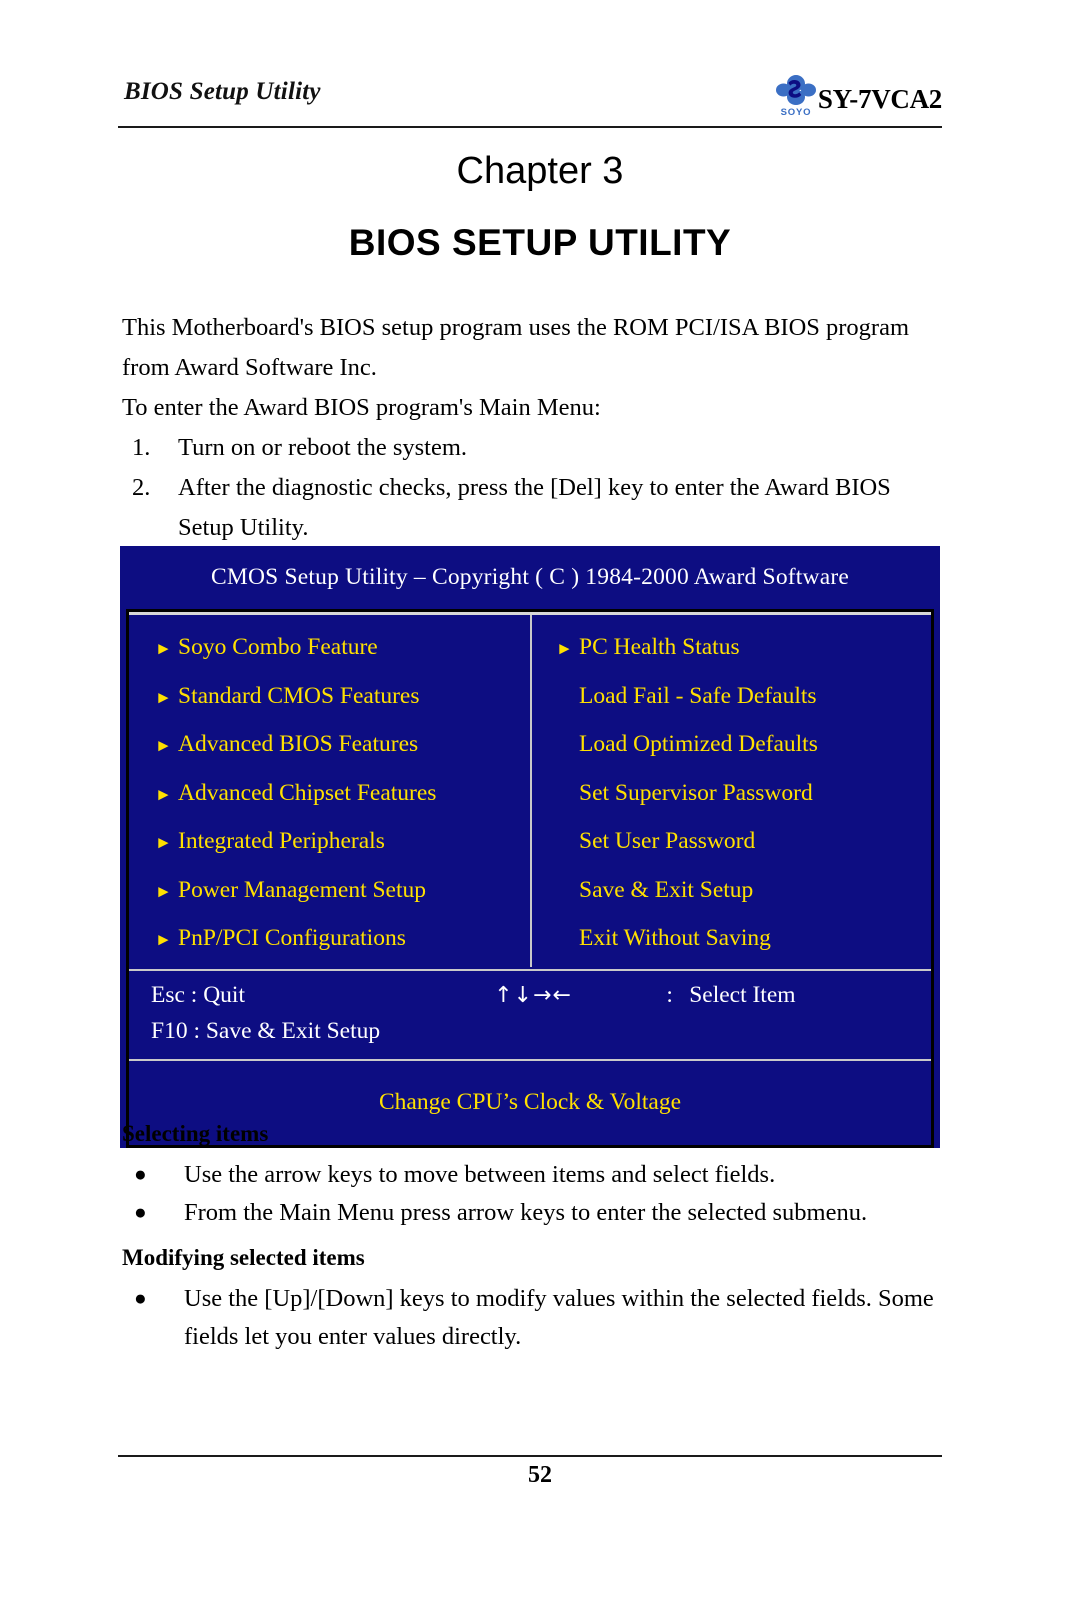 This screenshot has width=1080, height=1618. What do you see at coordinates (307, 792) in the screenshot?
I see `bios-menu-item-label: Advanced Chipset Features` at bounding box center [307, 792].